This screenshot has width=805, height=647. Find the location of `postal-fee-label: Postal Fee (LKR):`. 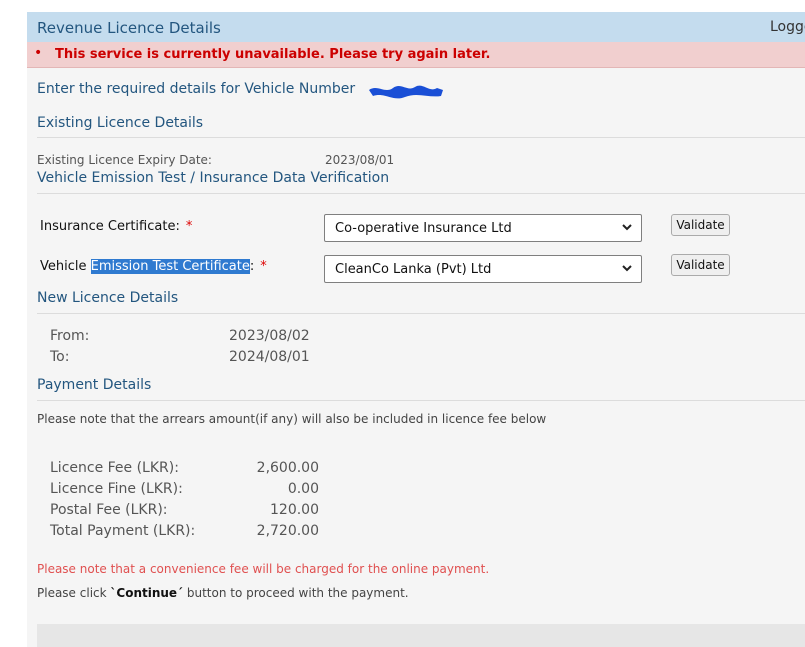

postal-fee-label: Postal Fee (LKR): is located at coordinates (109, 510).